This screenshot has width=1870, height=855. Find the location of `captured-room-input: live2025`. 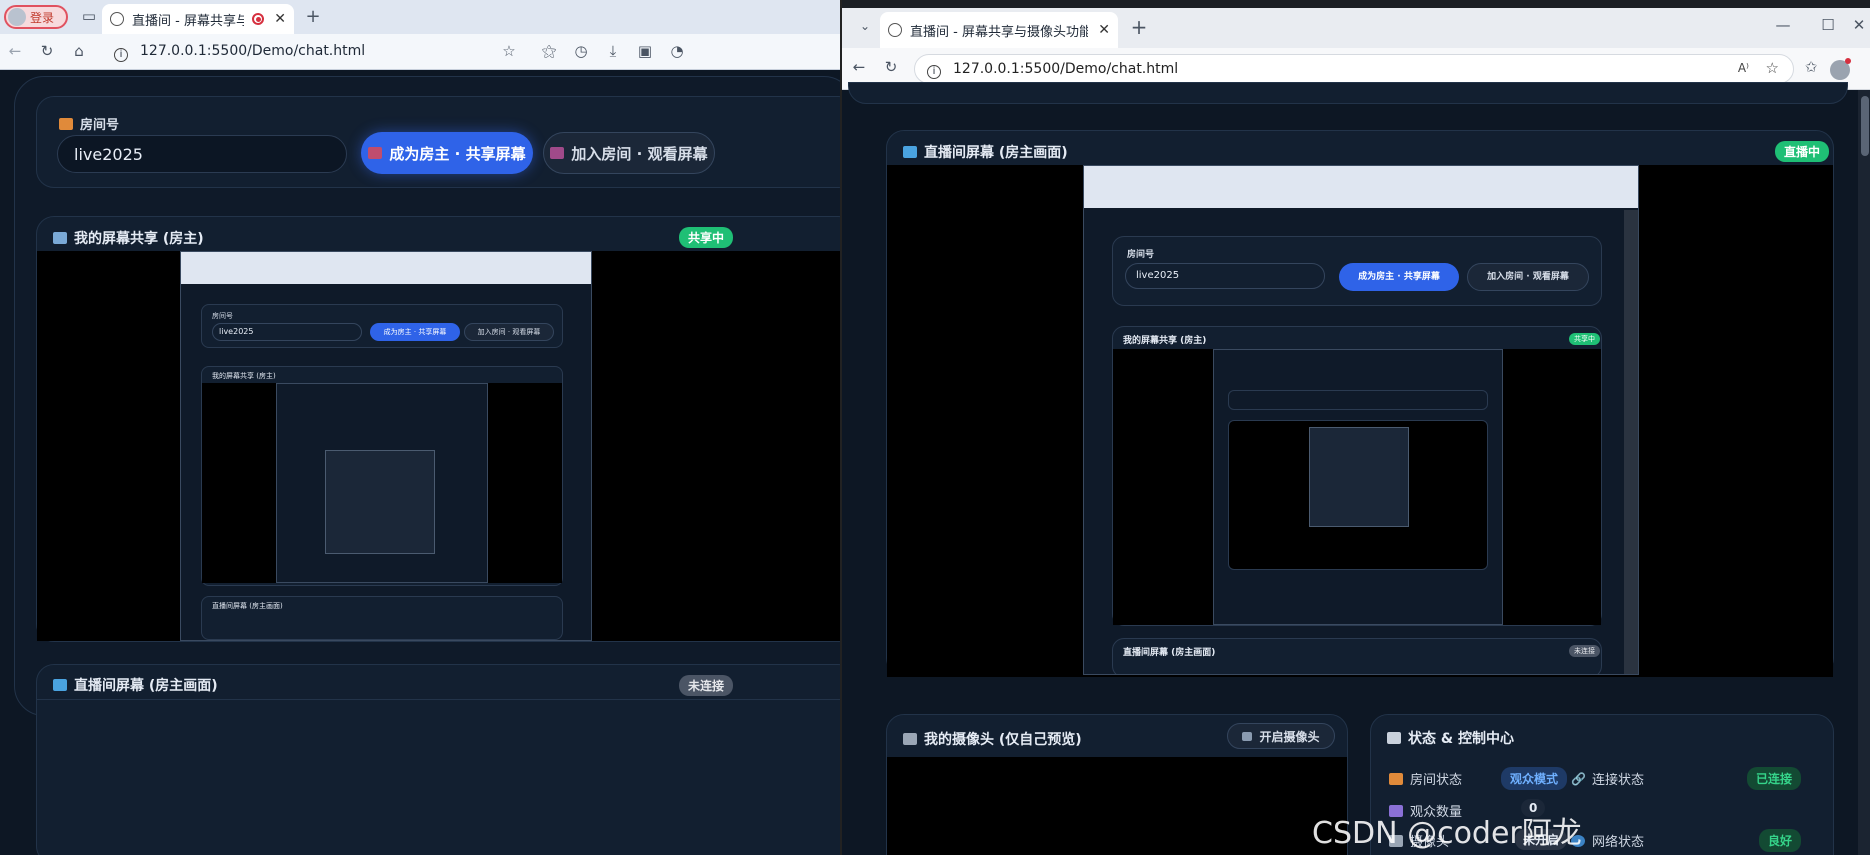

captured-room-input: live2025 is located at coordinates (287, 332).